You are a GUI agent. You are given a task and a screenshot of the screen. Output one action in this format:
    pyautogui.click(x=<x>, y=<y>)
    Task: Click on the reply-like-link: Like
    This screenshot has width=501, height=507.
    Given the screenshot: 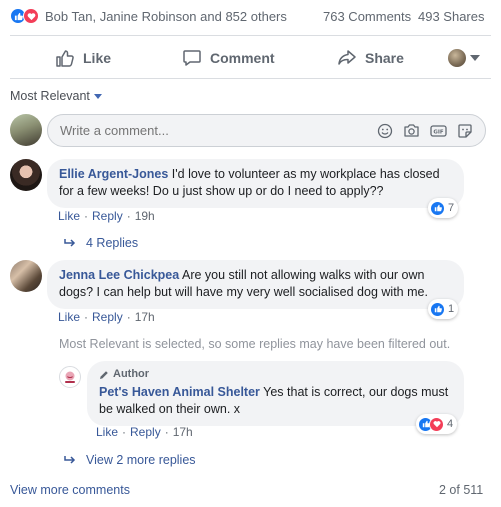 What is the action you would take?
    pyautogui.click(x=107, y=432)
    